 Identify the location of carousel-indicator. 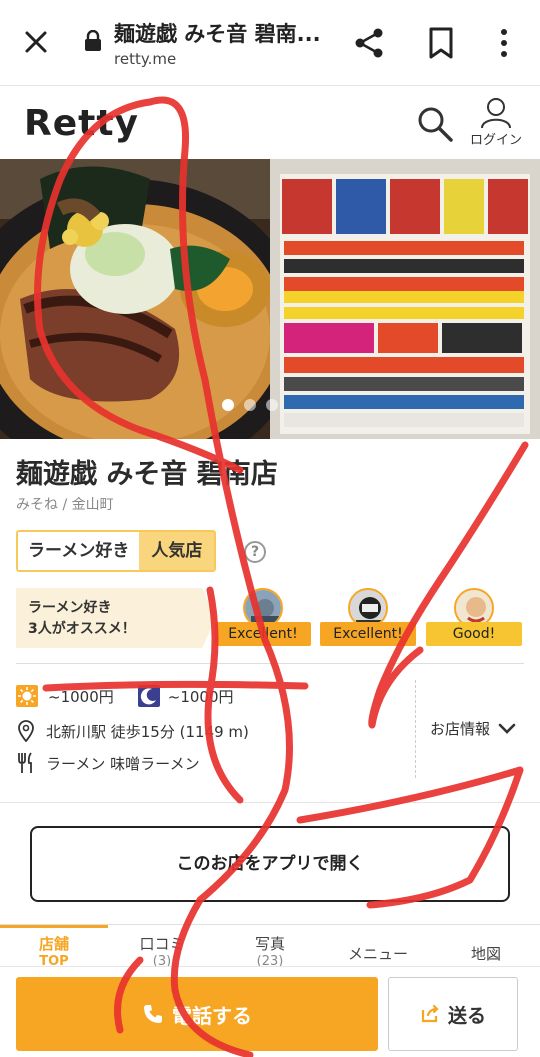
(250, 405).